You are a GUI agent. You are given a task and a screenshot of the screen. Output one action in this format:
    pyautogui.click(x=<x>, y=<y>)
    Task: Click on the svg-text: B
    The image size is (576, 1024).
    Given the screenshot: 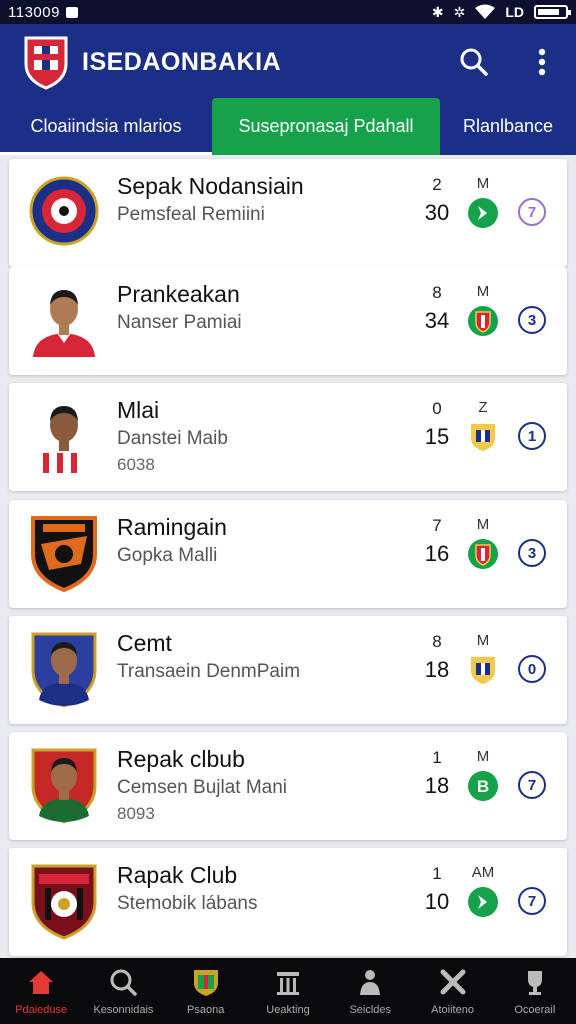 What is the action you would take?
    pyautogui.click(x=483, y=786)
    